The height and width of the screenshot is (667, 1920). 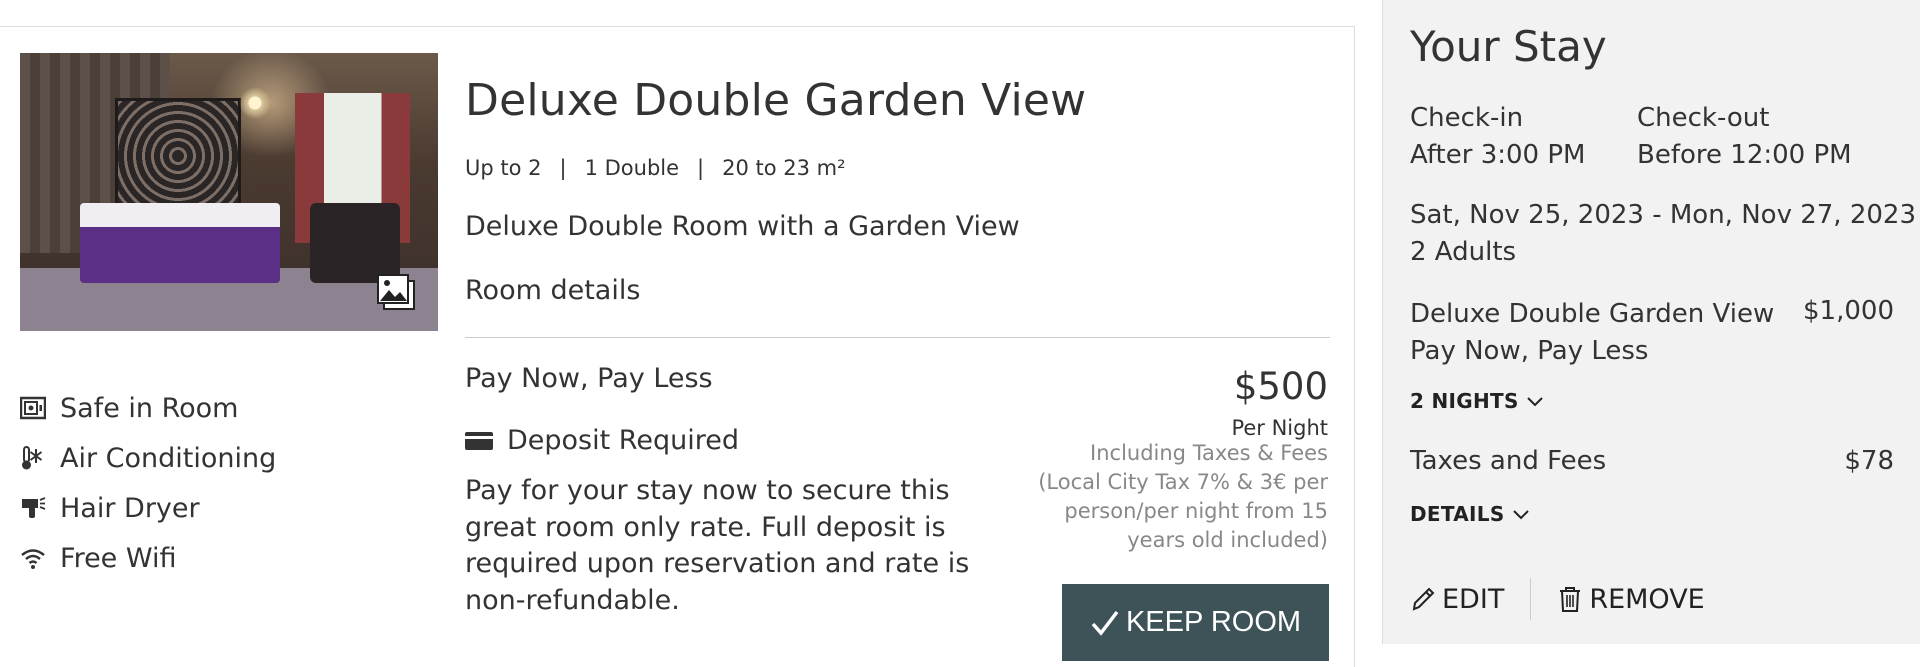 I want to click on checkin-label: Check-in, so click(x=1467, y=118).